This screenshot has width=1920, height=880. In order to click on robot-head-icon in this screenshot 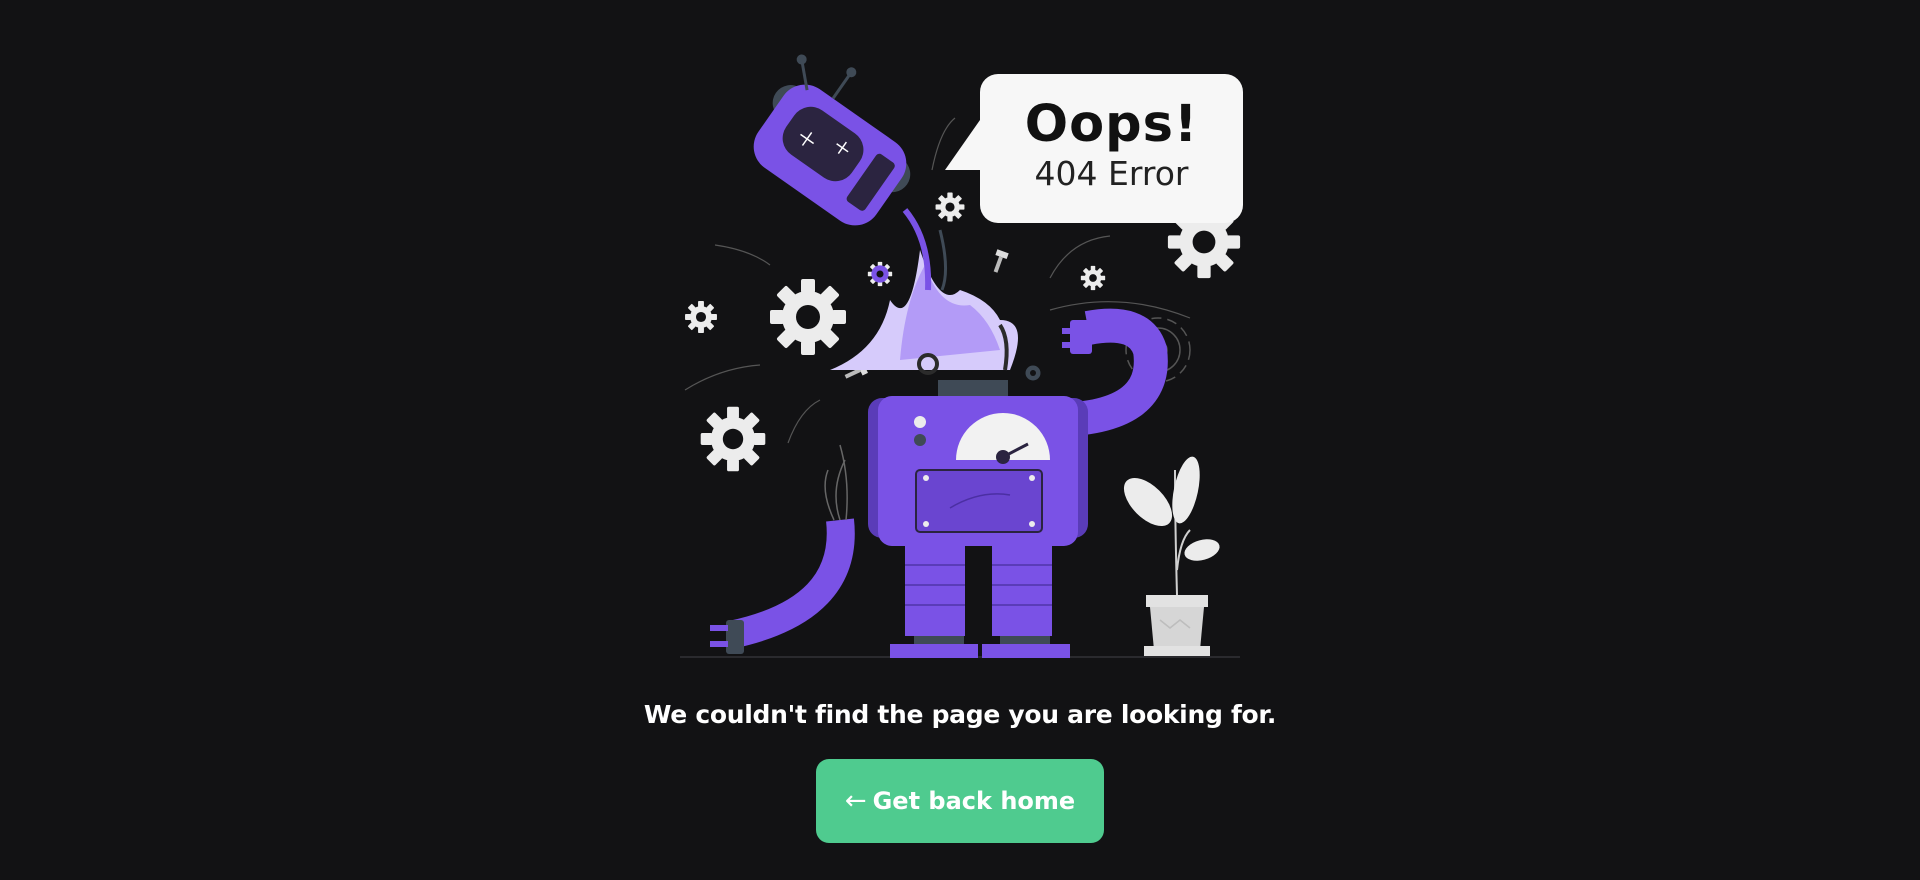, I will do `click(832, 140)`.